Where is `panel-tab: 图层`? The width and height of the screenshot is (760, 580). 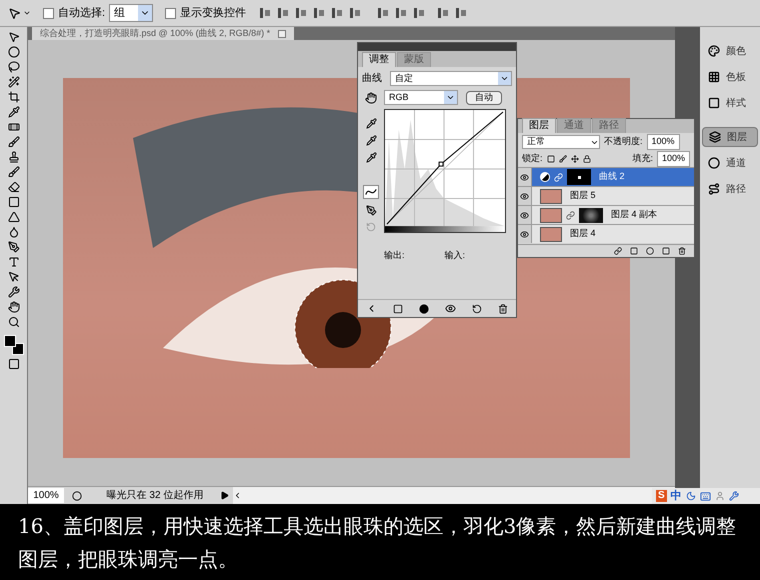 panel-tab: 图层 is located at coordinates (539, 125).